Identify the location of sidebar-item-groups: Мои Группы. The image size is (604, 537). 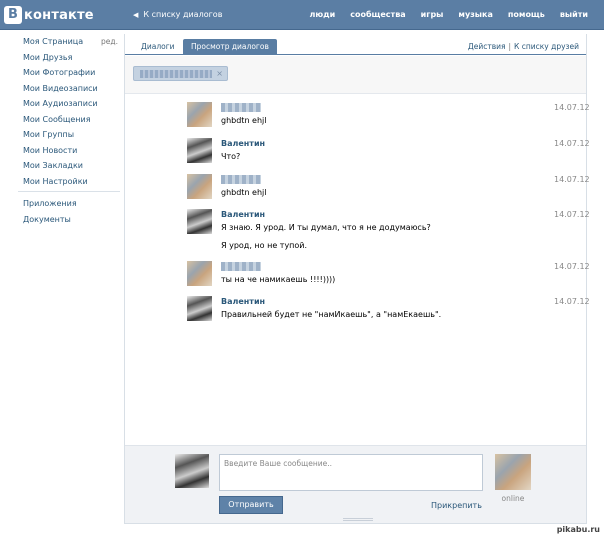
(69, 135).